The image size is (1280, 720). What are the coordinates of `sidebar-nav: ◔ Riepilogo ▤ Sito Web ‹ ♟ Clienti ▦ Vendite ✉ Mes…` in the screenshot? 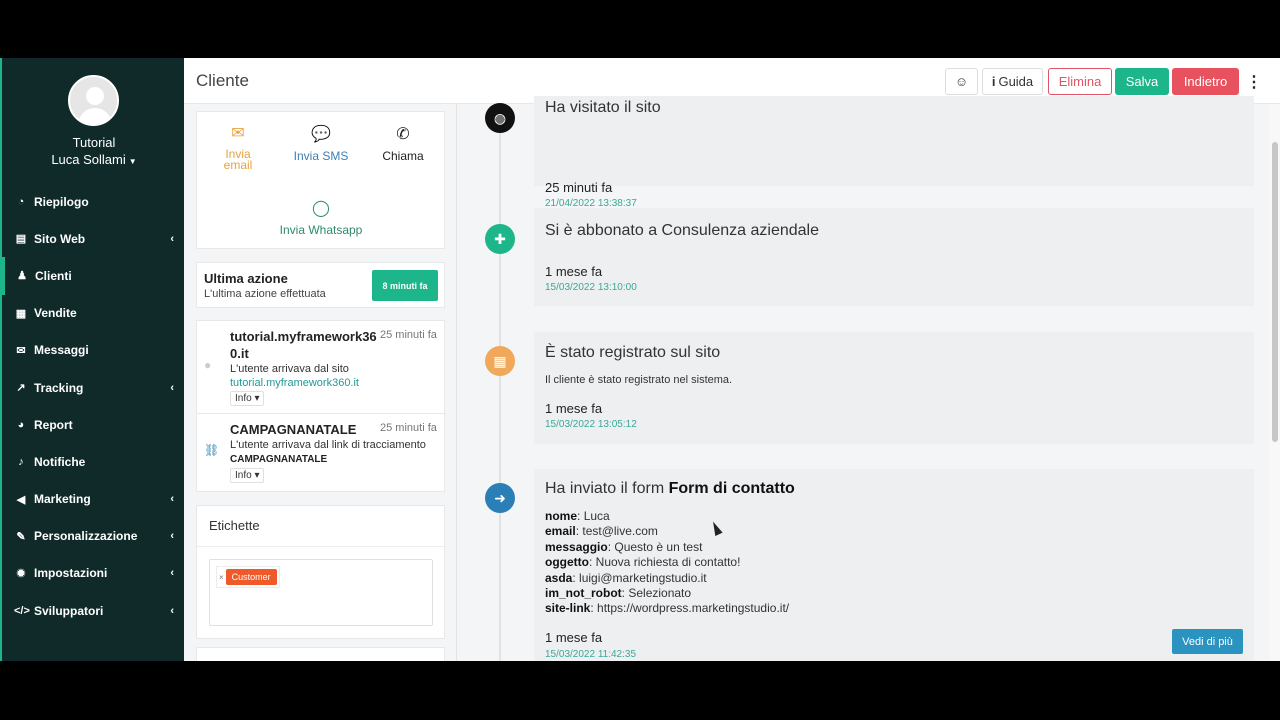 It's located at (94, 406).